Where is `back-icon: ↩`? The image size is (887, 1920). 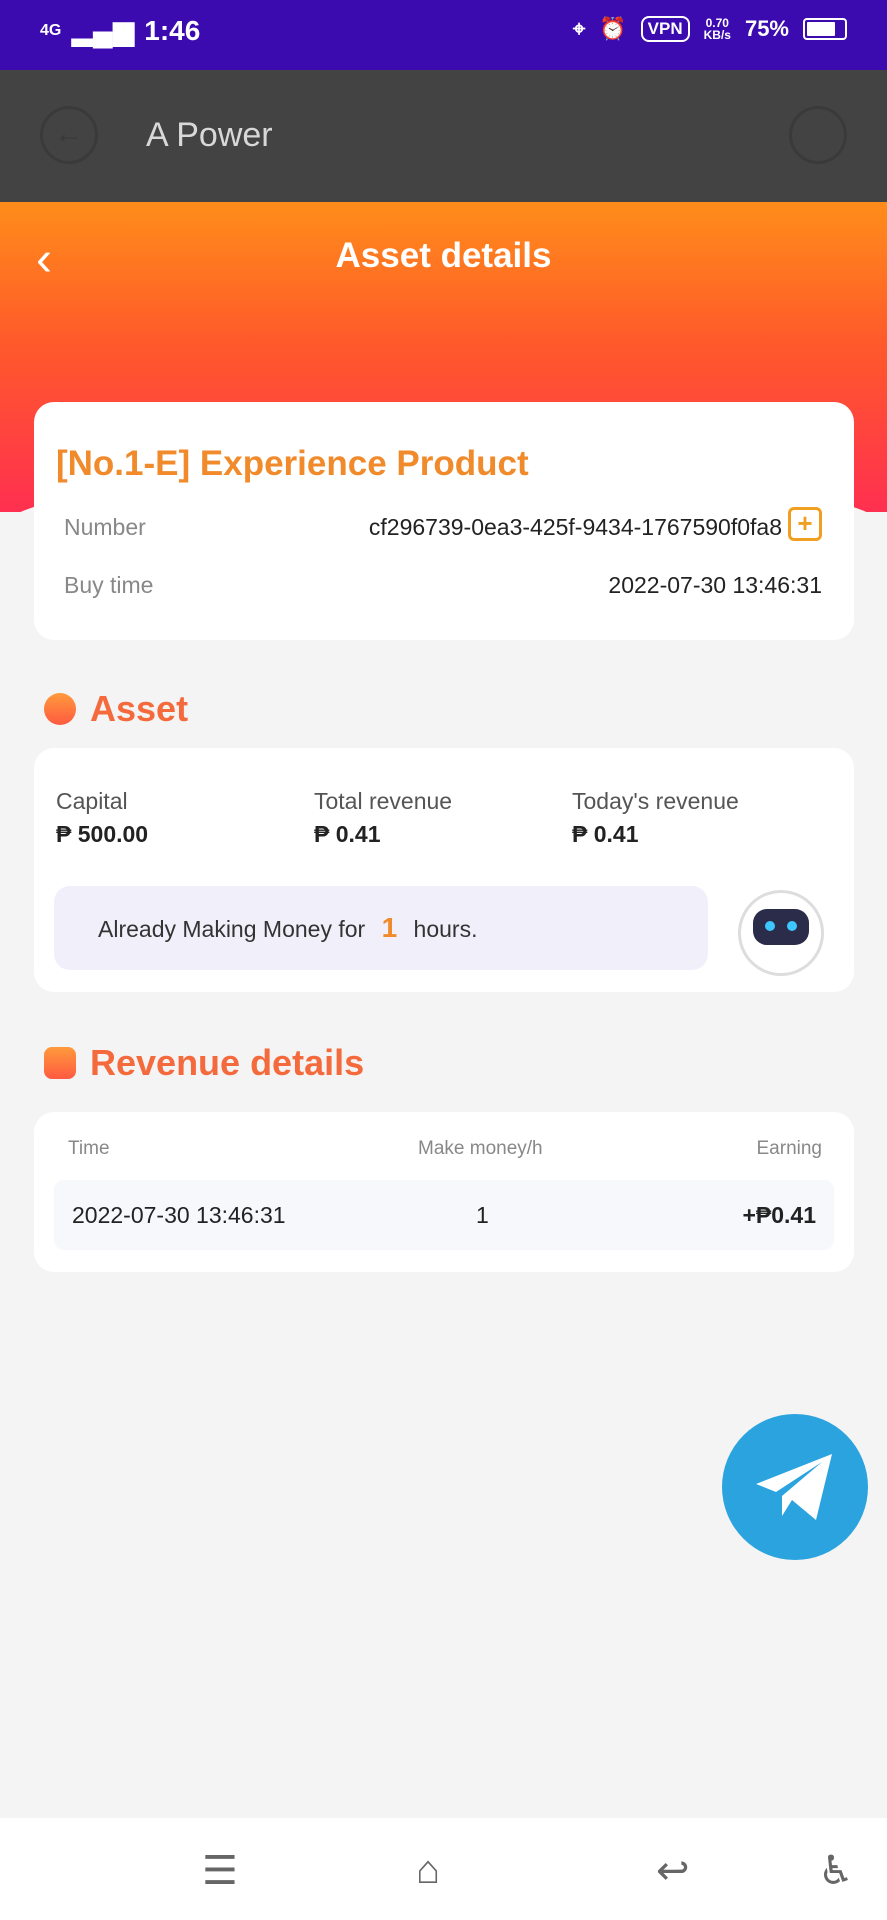 back-icon: ↩ is located at coordinates (673, 1871).